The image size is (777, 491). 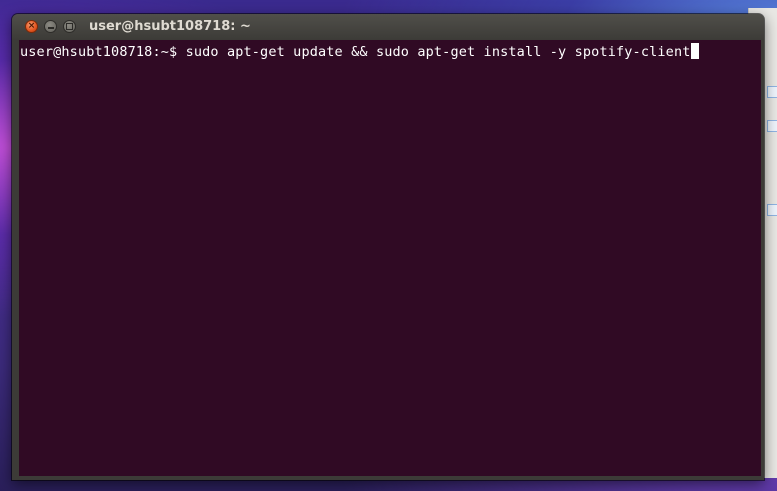 I want to click on close-icon: ×, so click(x=31, y=26).